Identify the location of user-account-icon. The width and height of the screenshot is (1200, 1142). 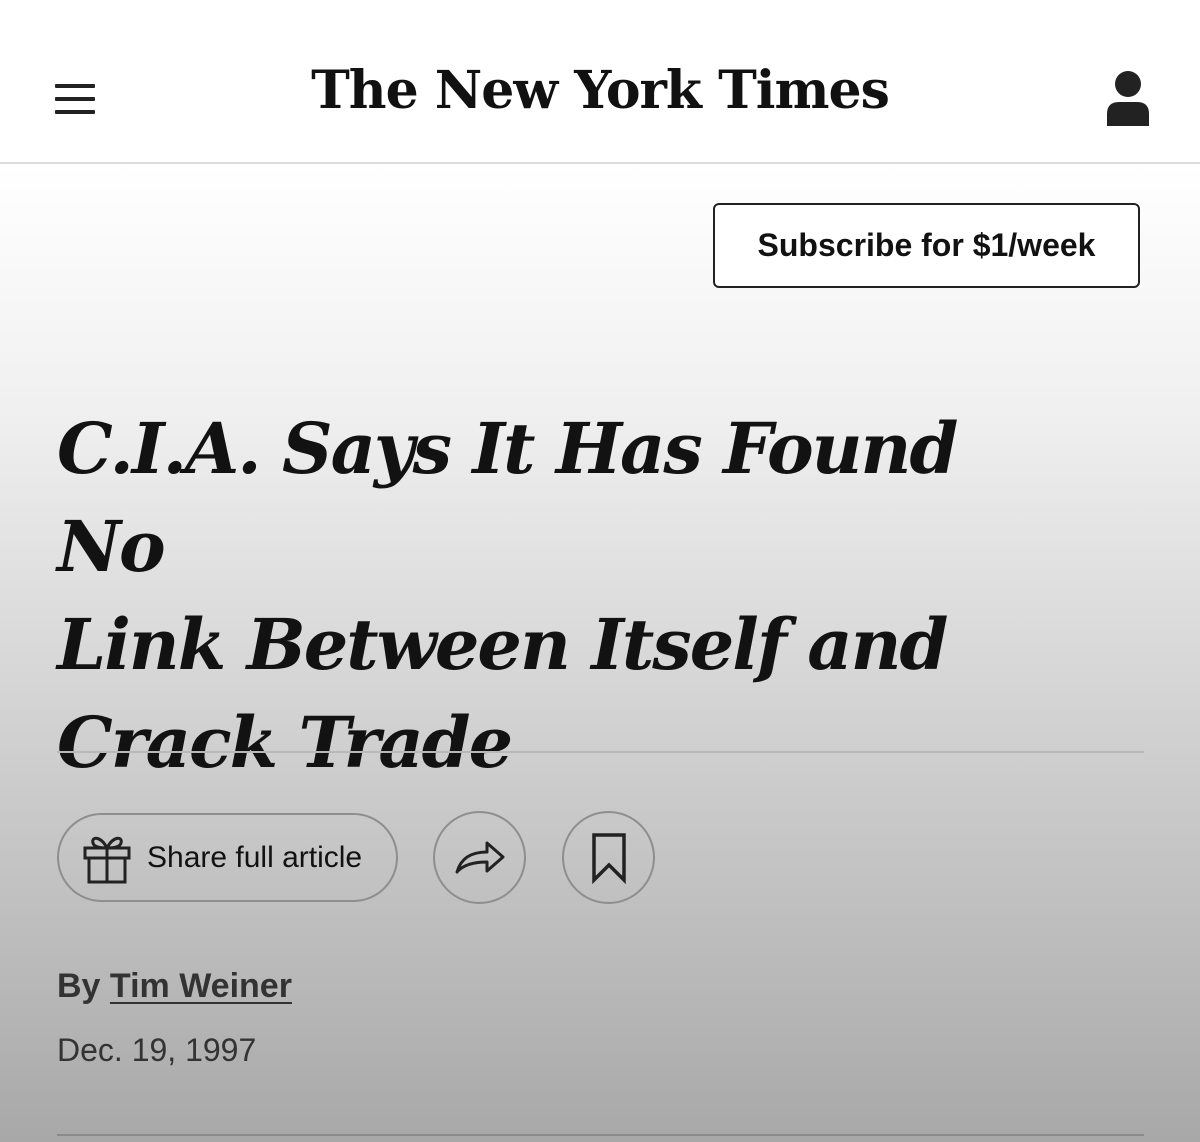
(1128, 99).